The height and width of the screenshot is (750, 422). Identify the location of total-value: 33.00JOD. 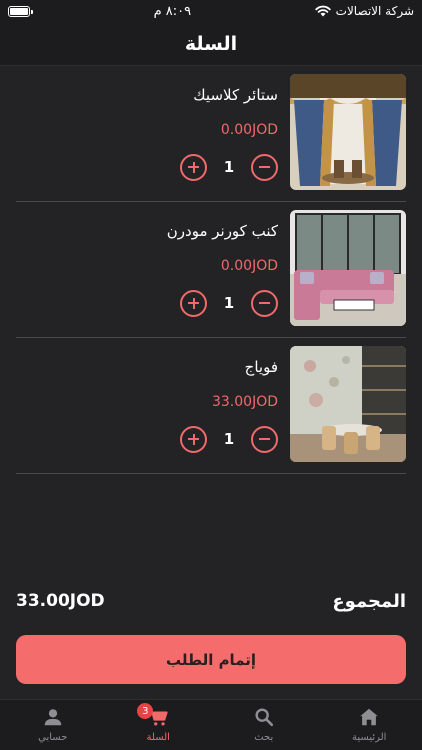
(60, 601).